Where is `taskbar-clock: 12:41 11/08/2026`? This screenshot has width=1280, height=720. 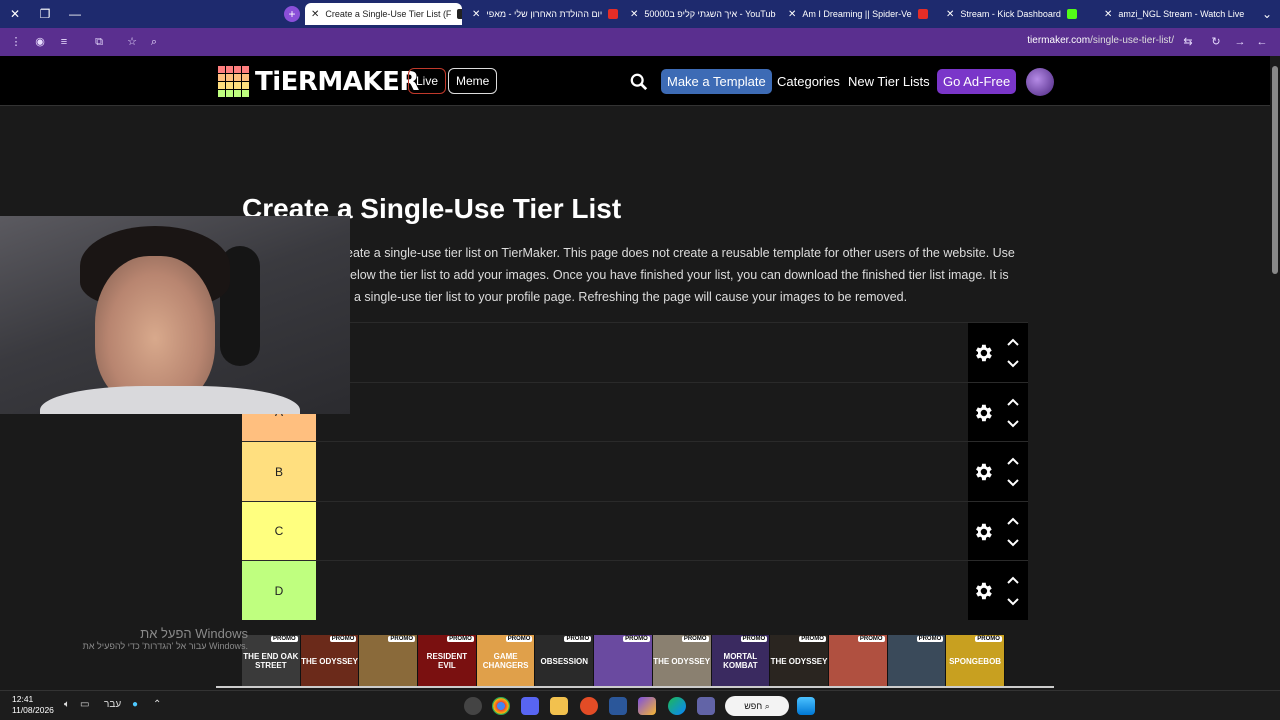 taskbar-clock: 12:41 11/08/2026 is located at coordinates (33, 705).